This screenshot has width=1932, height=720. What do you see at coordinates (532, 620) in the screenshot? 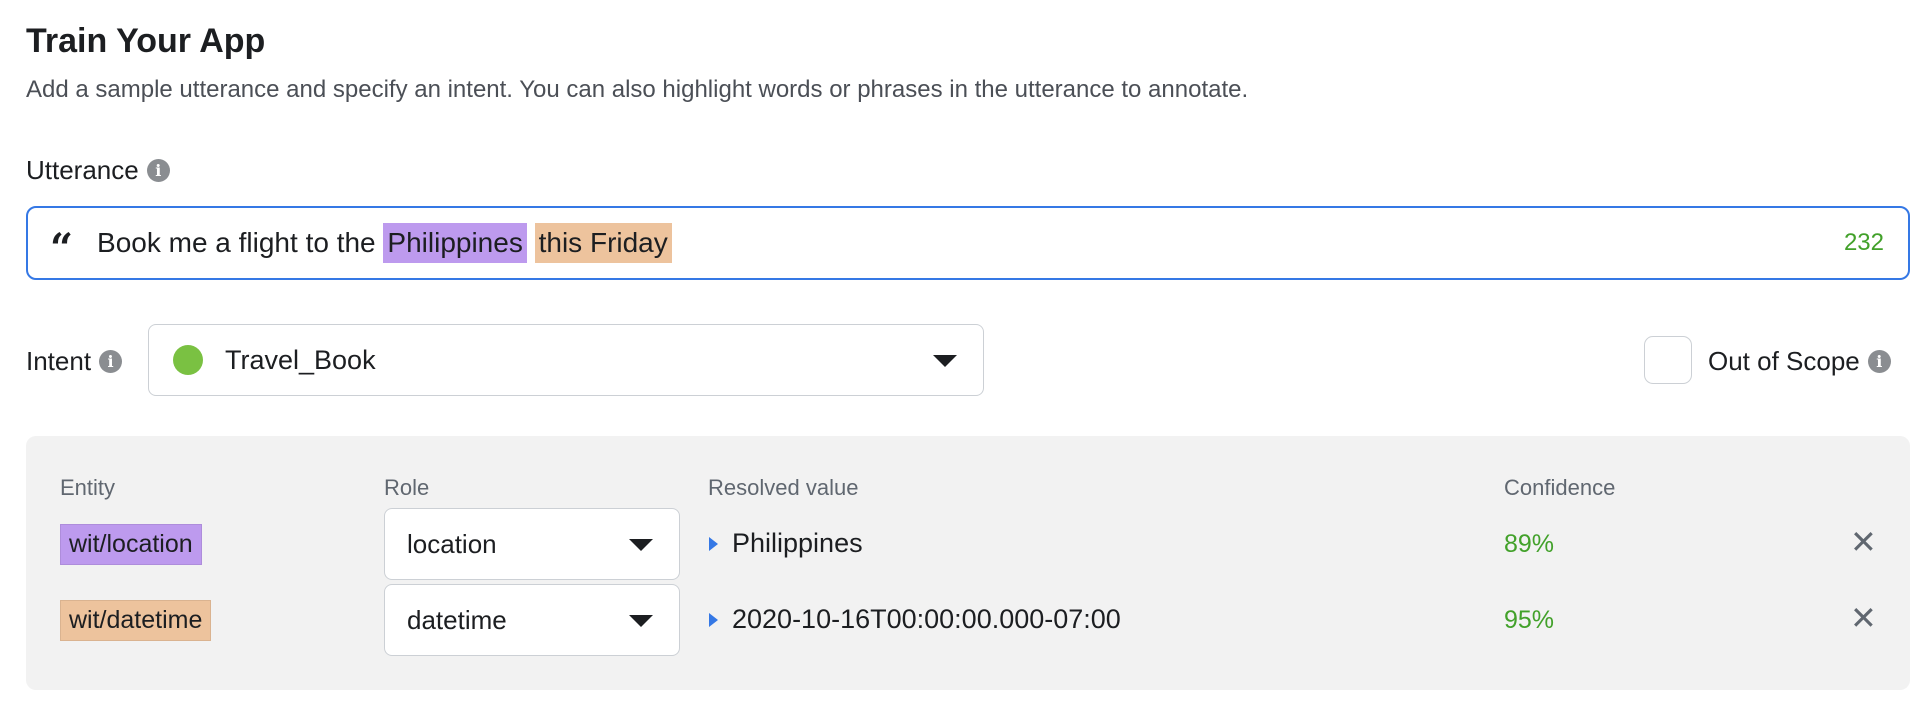
I see `role-dropdown-datetime: datetime` at bounding box center [532, 620].